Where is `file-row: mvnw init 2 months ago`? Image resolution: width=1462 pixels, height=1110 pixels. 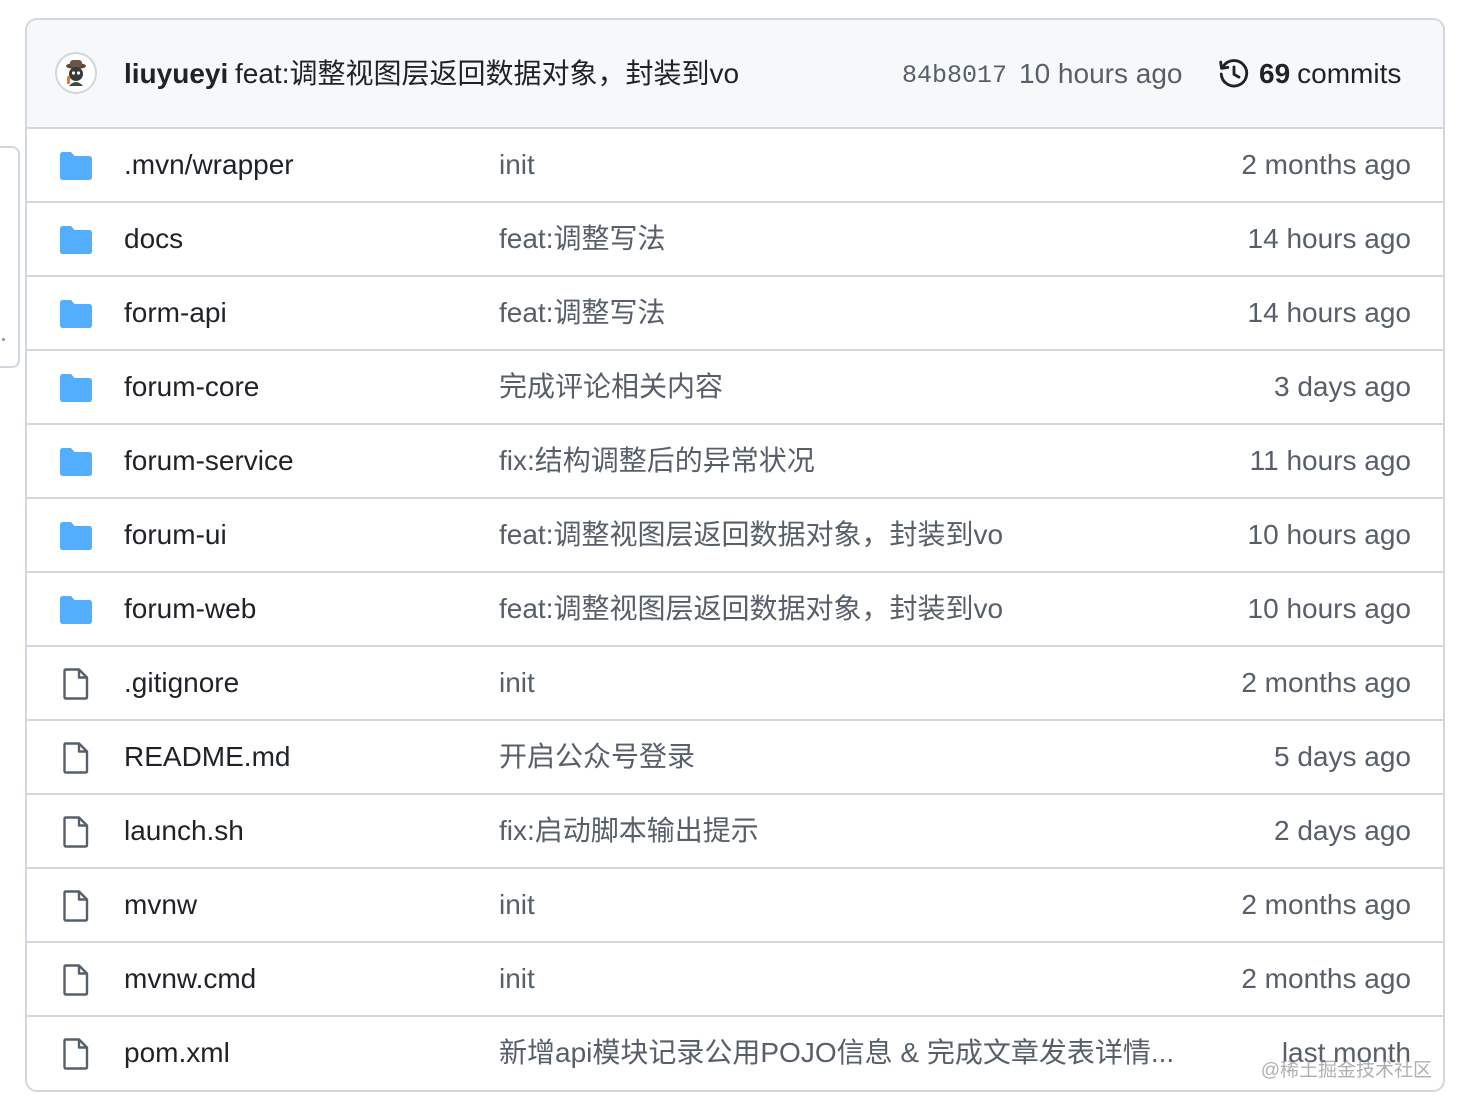 file-row: mvnw init 2 months ago is located at coordinates (735, 906).